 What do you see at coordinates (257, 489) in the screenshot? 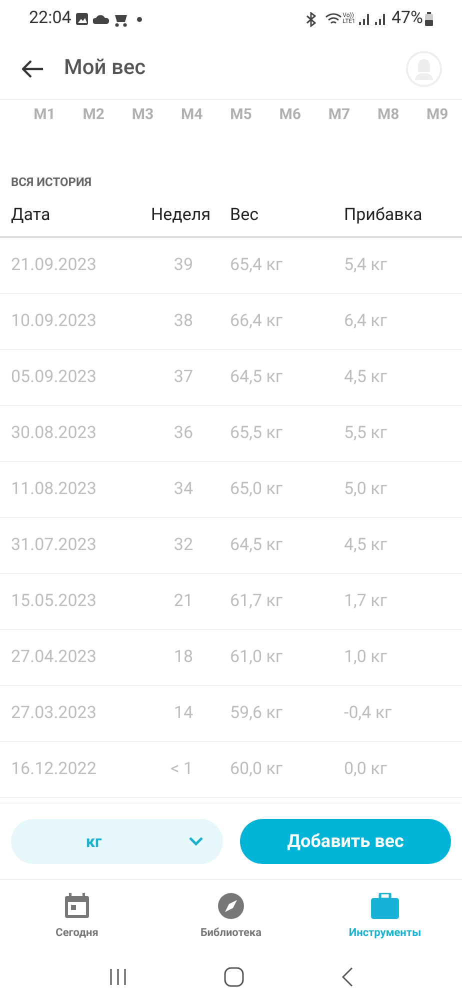
I see `table-cell-text: 65,0 кг` at bounding box center [257, 489].